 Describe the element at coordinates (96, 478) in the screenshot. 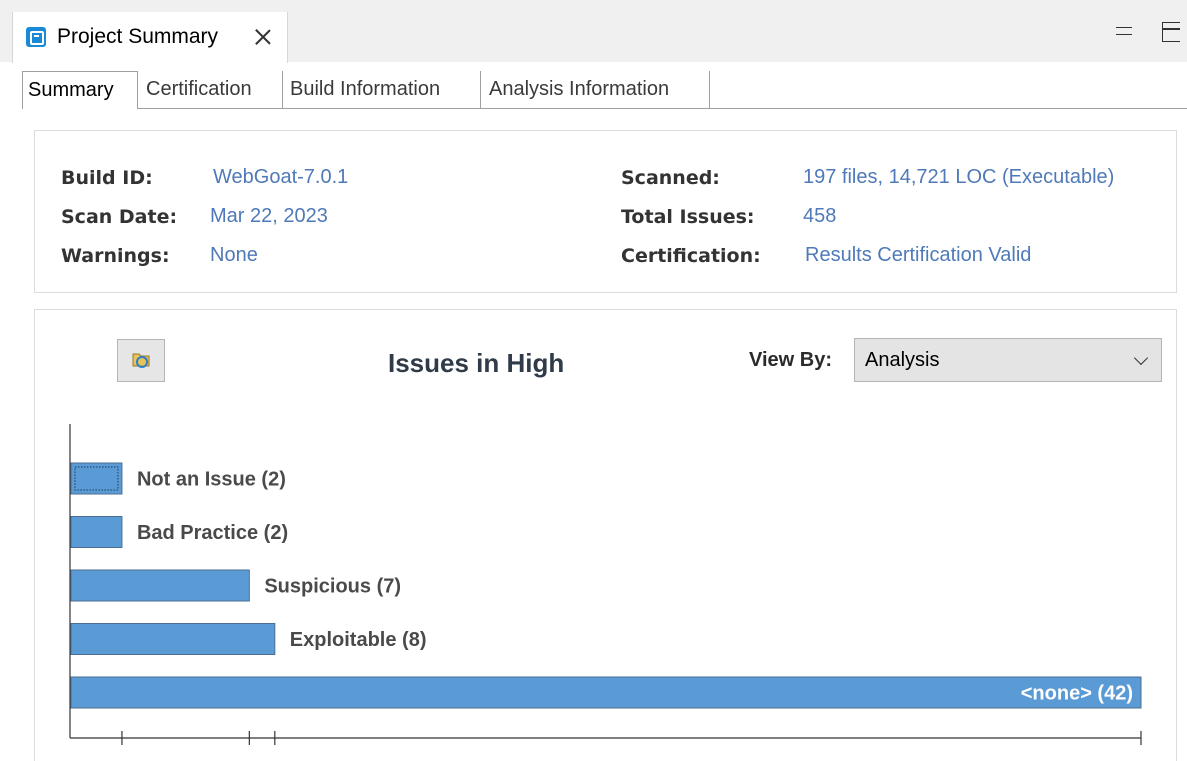

I see `bar-not-an-issue` at that location.